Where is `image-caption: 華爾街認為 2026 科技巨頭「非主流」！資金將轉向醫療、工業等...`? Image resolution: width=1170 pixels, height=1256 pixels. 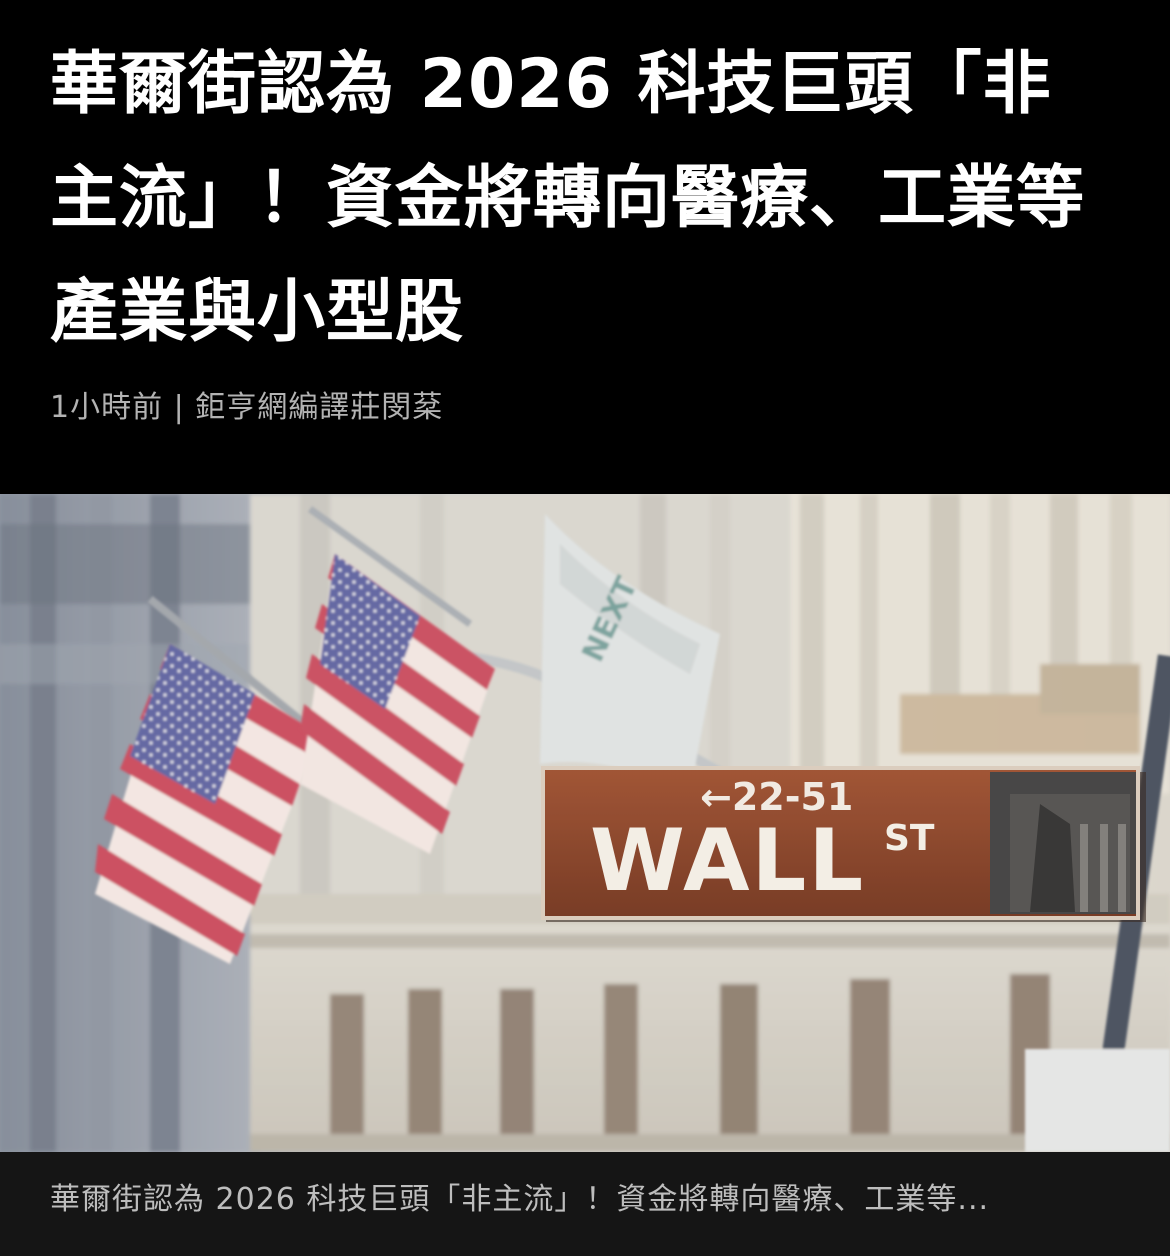
image-caption: 華爾街認為 2026 科技巨頭「非主流」！資金將轉向醫療、工業等... is located at coordinates (520, 1199).